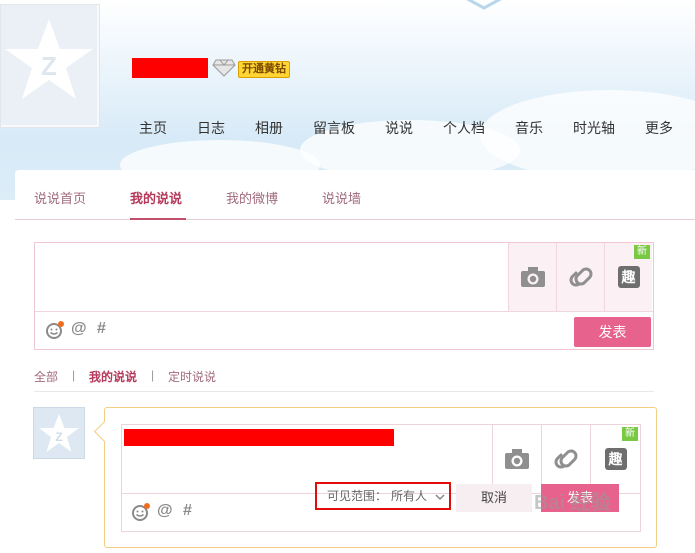 The width and height of the screenshot is (695, 553). I want to click on composer-toolbar: @ #, so click(344, 330).